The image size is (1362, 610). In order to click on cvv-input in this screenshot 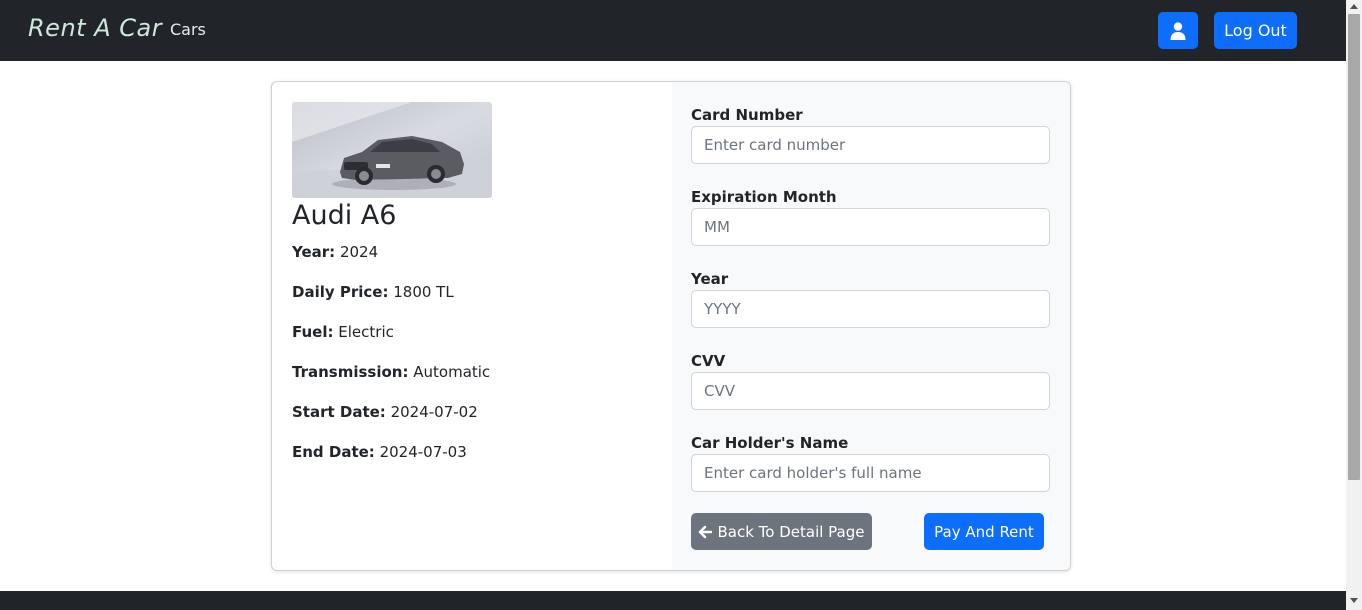, I will do `click(870, 391)`.